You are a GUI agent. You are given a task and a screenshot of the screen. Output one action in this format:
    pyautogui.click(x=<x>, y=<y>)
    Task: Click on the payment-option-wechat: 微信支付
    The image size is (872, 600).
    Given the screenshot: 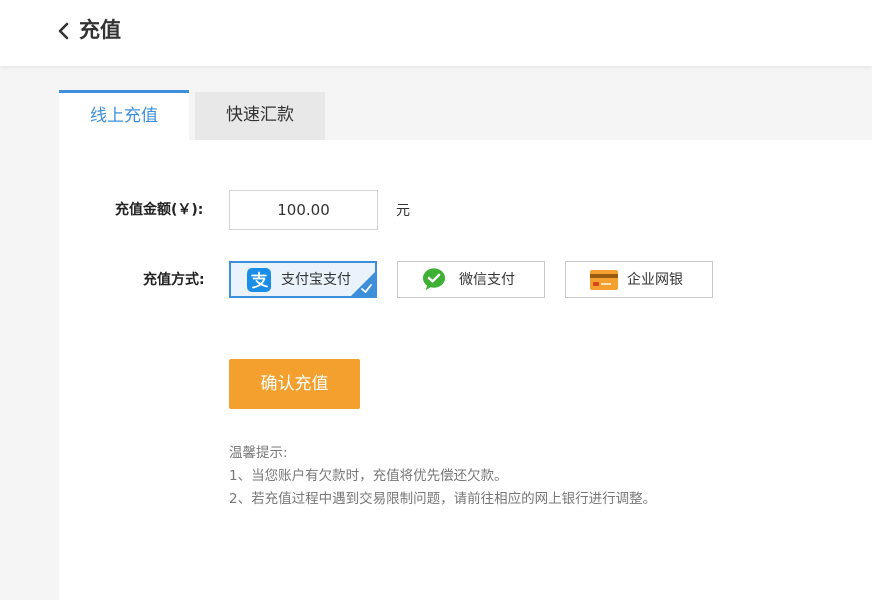 What is the action you would take?
    pyautogui.click(x=471, y=279)
    